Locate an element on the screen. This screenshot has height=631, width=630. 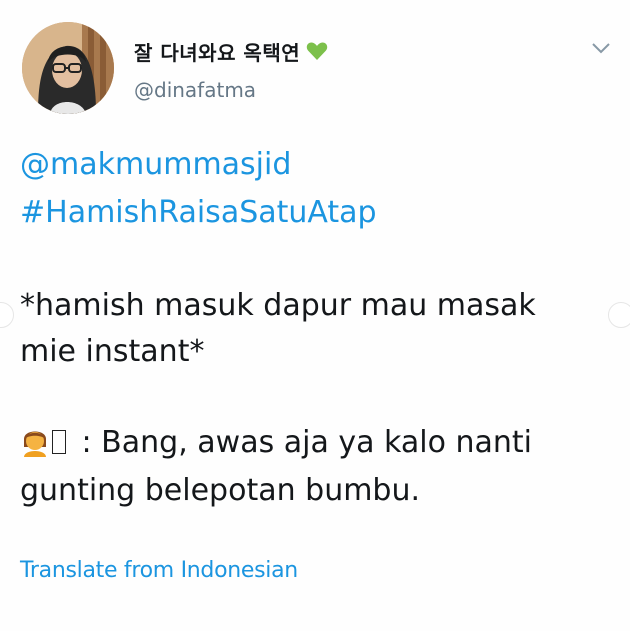
tweet-dialogue-line: gunting belepotan bumbu. is located at coordinates (220, 490).